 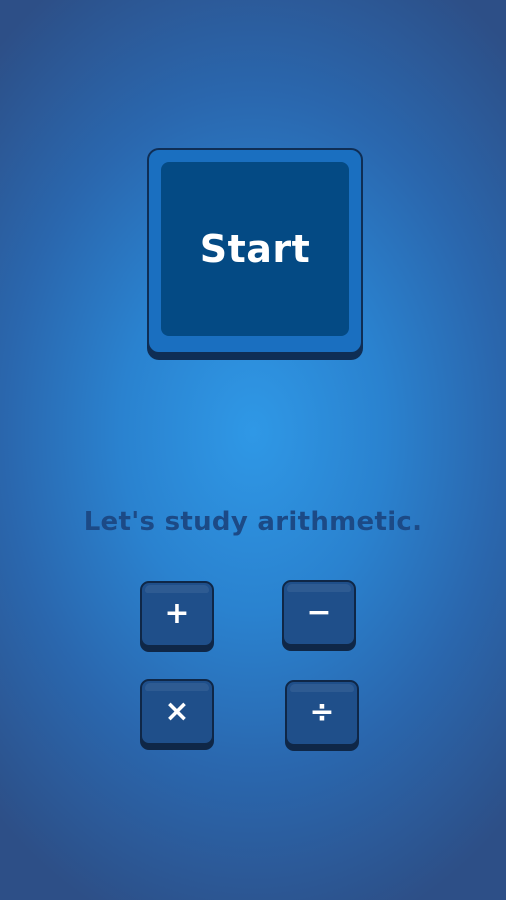 I want to click on minus-icon: −, so click(x=319, y=612).